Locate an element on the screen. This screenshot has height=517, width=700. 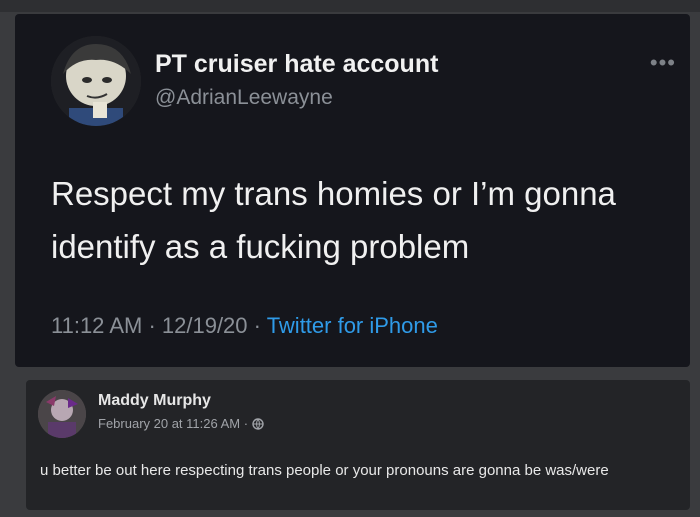
avatar is located at coordinates (96, 81).